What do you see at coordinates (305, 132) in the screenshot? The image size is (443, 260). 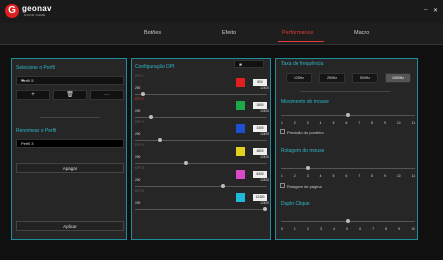 I see `precision-label: Precisão do ponteiro` at bounding box center [305, 132].